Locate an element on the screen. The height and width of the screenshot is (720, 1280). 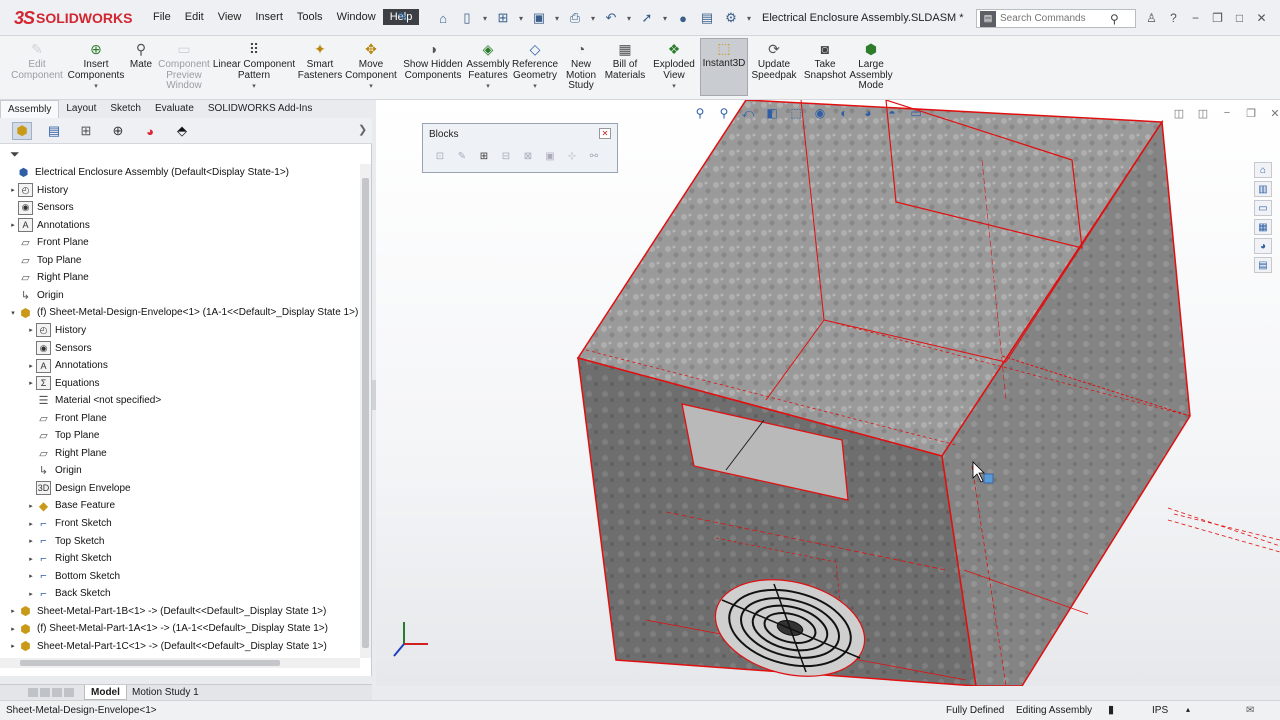
rebuild-icon: ● is located at coordinates (683, 18).